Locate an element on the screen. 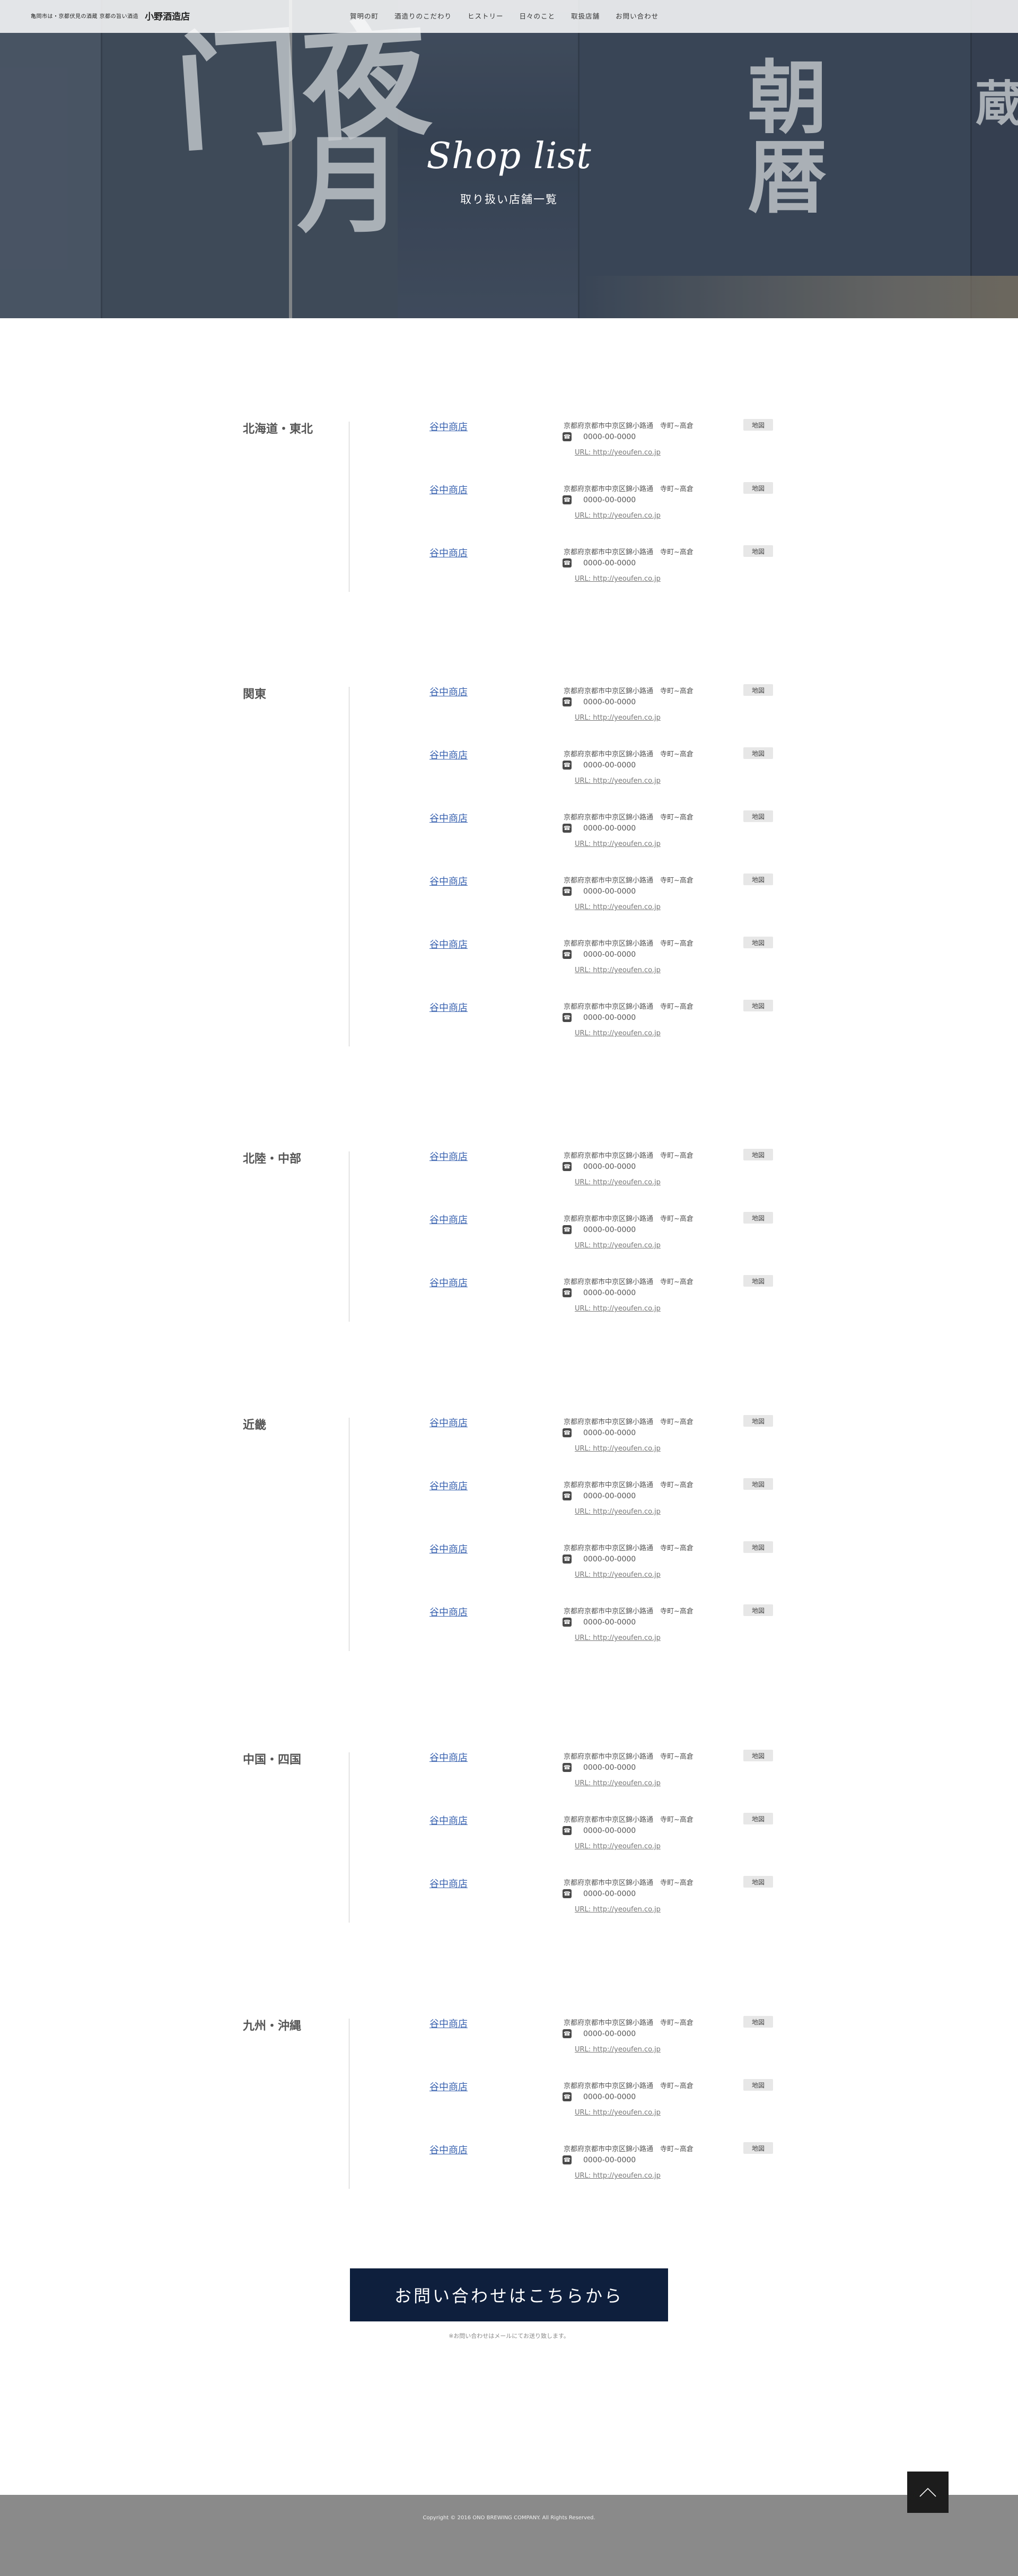 The image size is (1018, 2576). nav-item-contact: お問い合わせ is located at coordinates (637, 16).